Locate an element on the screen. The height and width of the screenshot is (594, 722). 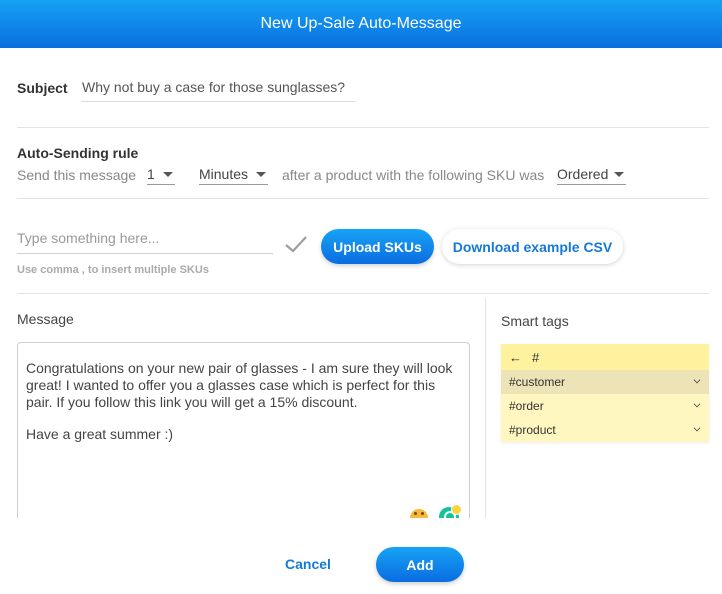
event-select: Ordered is located at coordinates (591, 174).